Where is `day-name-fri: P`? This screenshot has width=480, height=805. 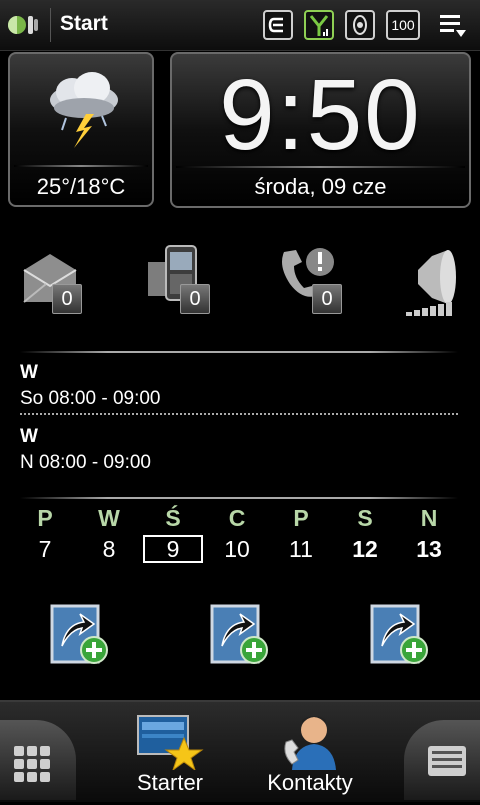 day-name-fri: P is located at coordinates (301, 518).